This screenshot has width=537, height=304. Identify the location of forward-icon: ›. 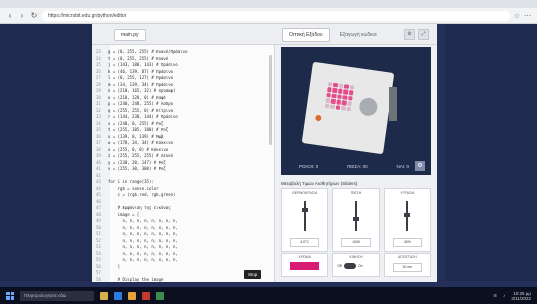
(22, 15).